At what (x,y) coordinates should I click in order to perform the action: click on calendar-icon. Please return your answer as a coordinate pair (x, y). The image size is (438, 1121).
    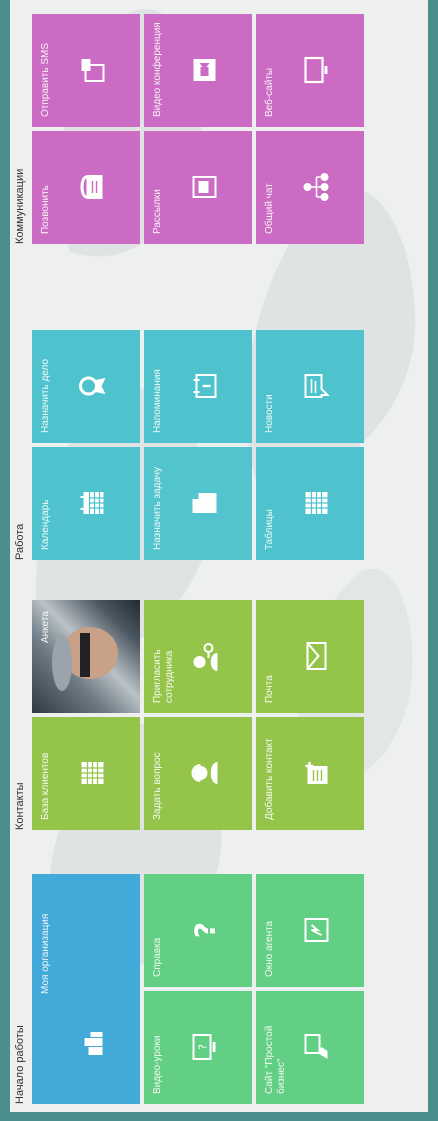
    Looking at the image, I should click on (94, 504).